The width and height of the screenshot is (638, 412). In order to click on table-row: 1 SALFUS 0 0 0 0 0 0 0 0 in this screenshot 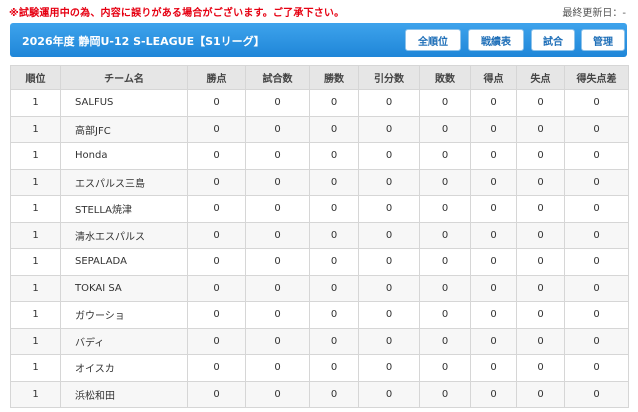, I will do `click(319, 103)`.